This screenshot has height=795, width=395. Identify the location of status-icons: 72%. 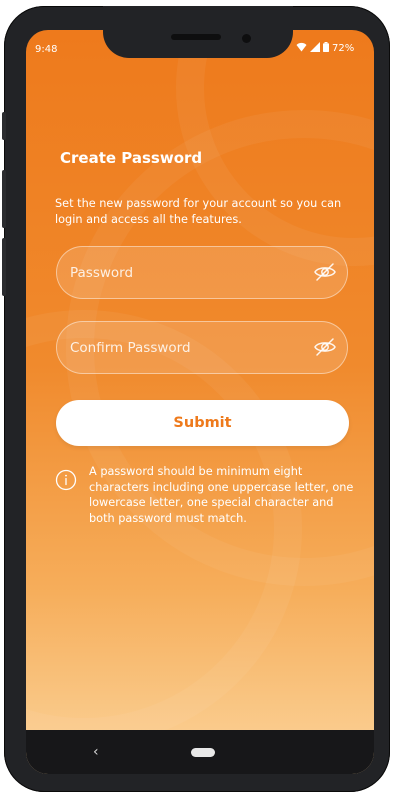
(325, 48).